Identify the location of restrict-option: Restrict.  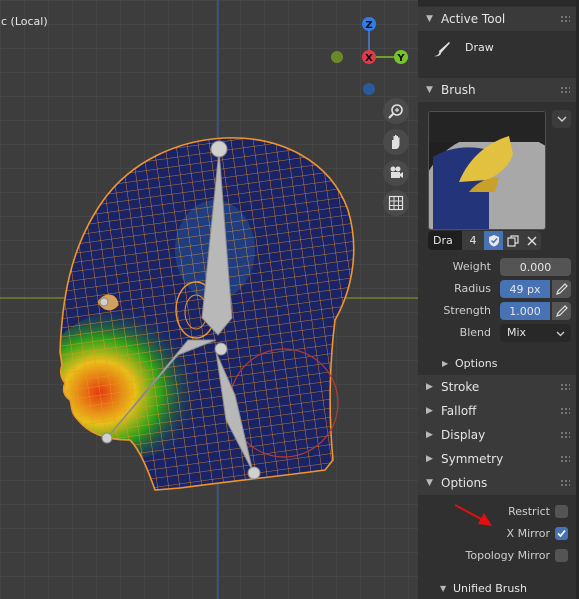
(497, 512).